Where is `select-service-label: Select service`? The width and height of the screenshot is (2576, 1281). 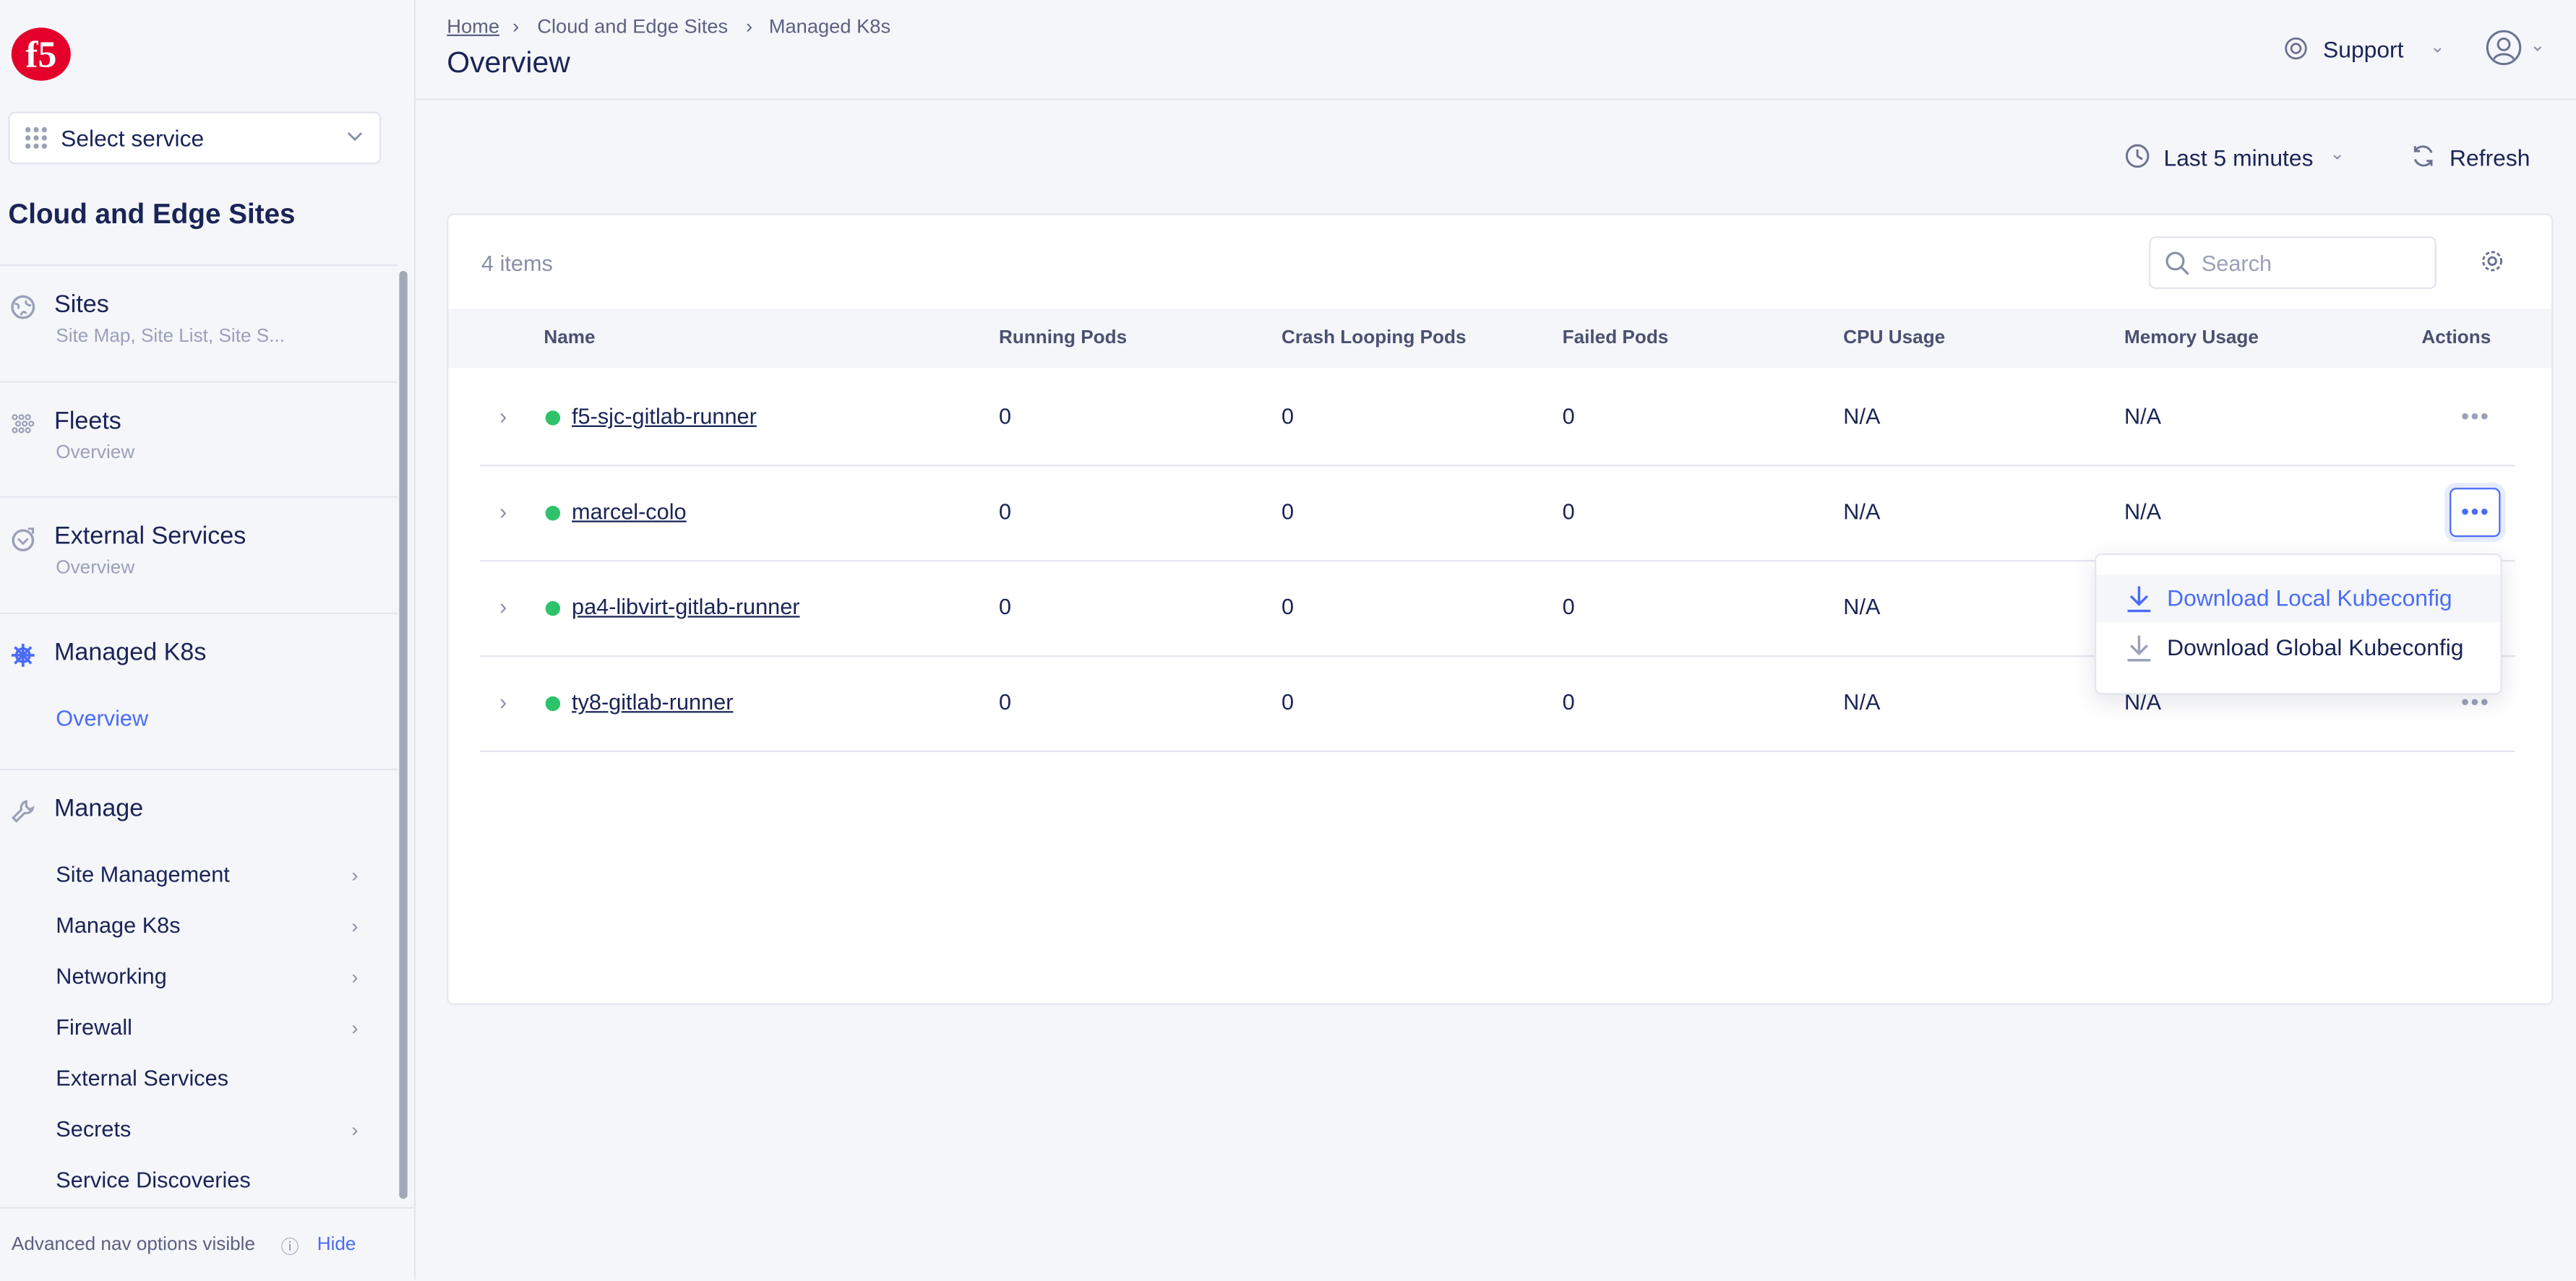 select-service-label: Select service is located at coordinates (133, 138).